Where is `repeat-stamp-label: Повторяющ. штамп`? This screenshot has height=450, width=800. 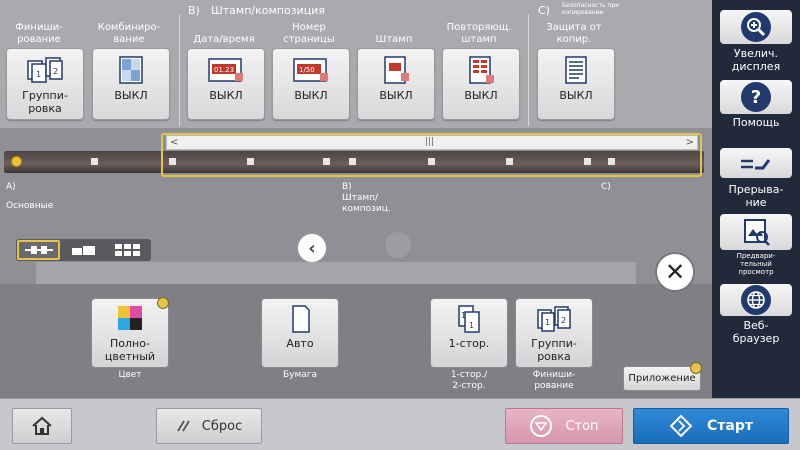
repeat-stamp-label: Повторяющ. штамп is located at coordinates (479, 33).